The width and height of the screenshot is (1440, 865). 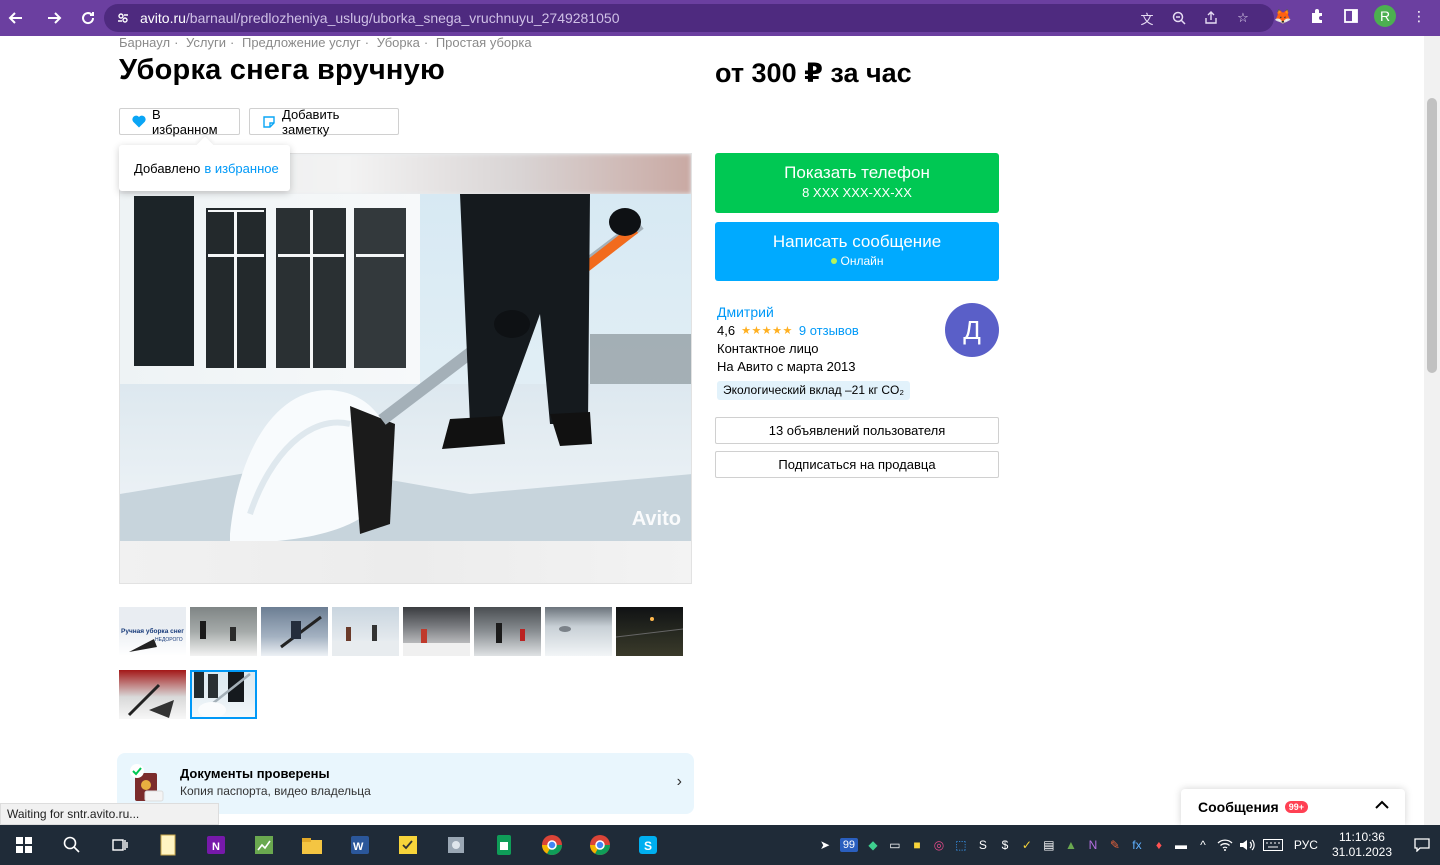 I want to click on chevron-up-icon, so click(x=1382, y=805).